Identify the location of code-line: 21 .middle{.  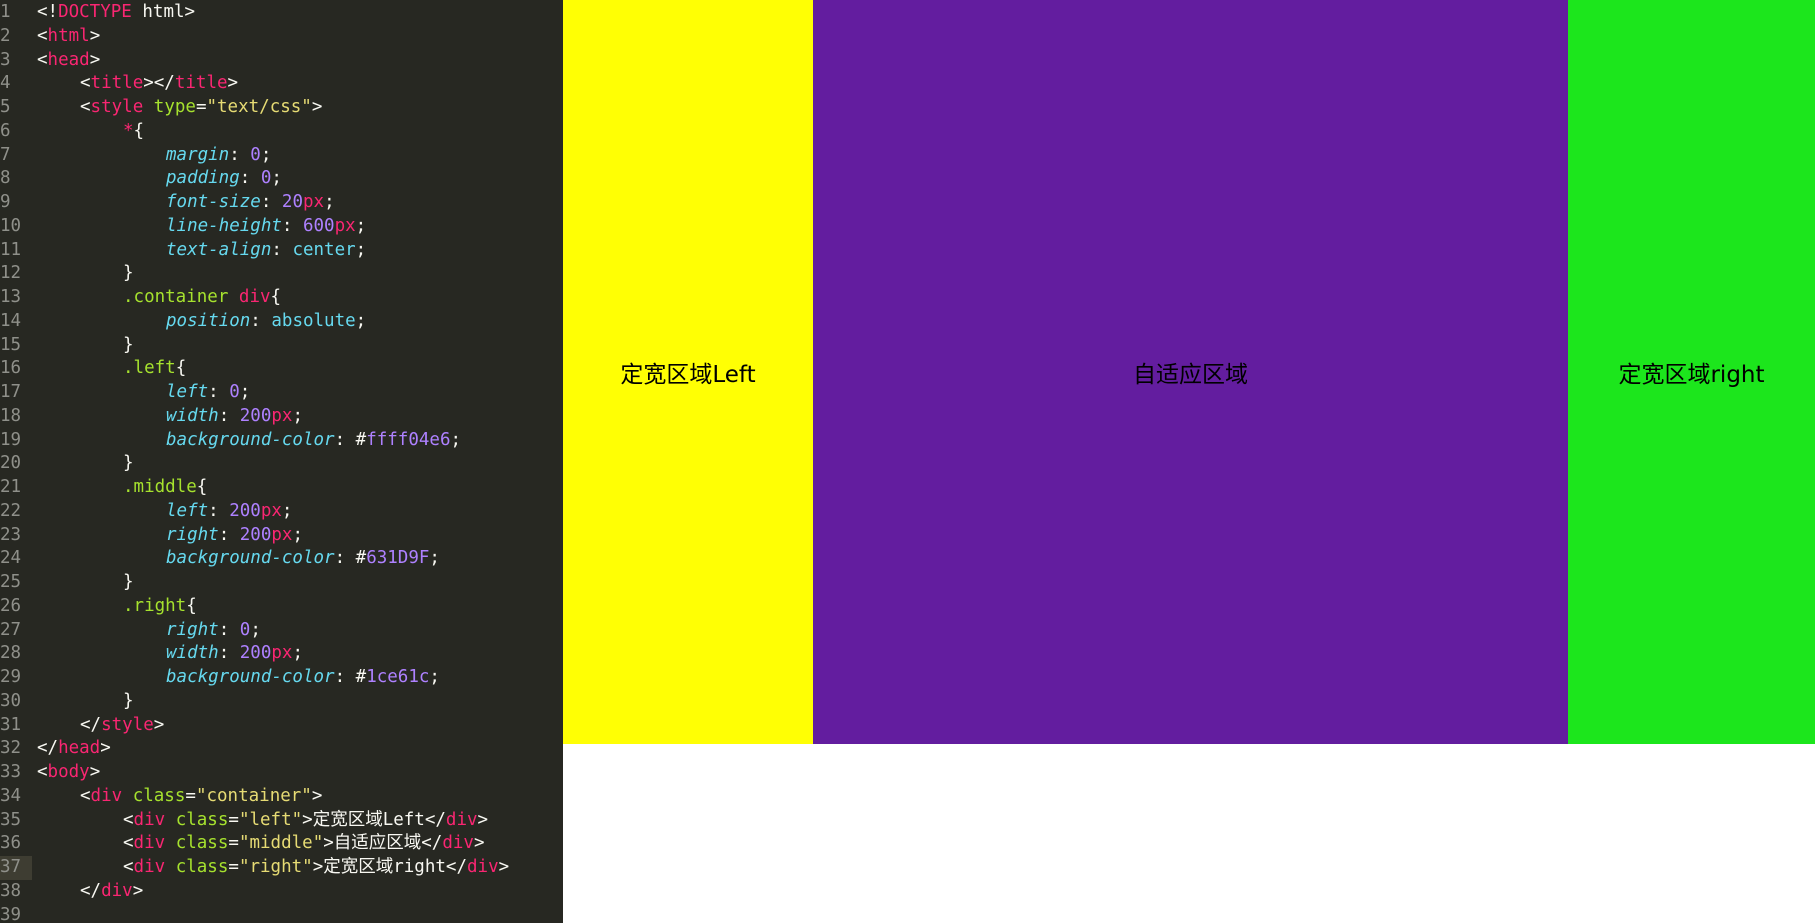
(281, 488).